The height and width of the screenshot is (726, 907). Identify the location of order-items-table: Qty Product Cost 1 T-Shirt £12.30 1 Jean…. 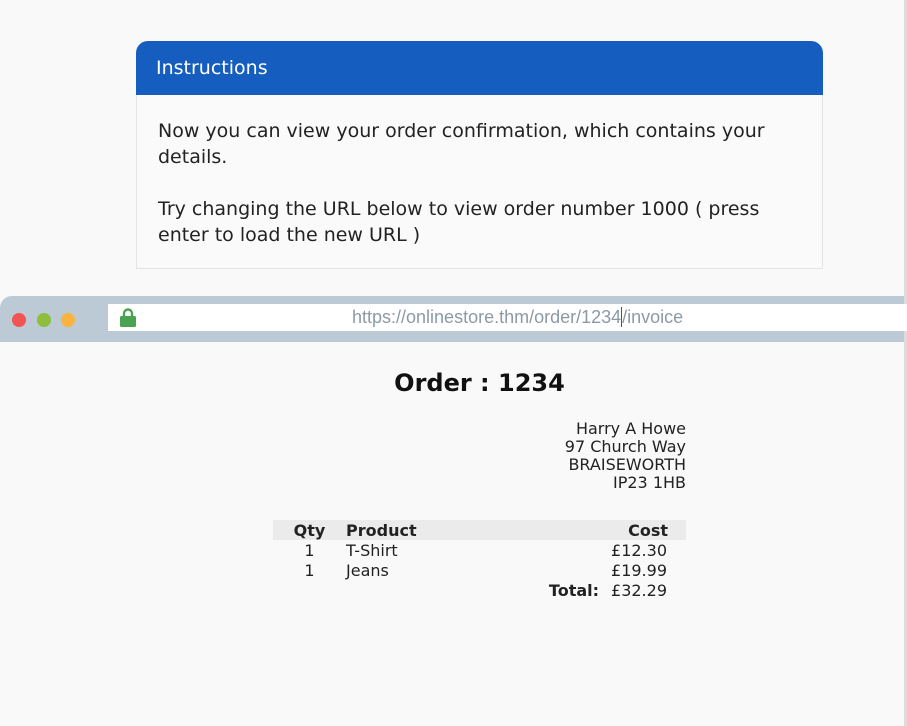
(479, 560).